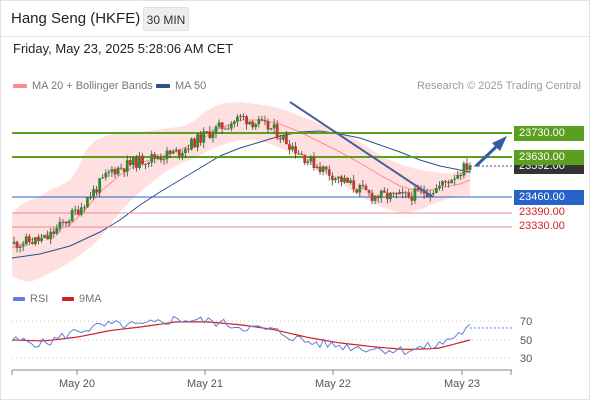 The width and height of the screenshot is (590, 400). Describe the element at coordinates (77, 384) in the screenshot. I see `x-label-may20: May 20` at that location.